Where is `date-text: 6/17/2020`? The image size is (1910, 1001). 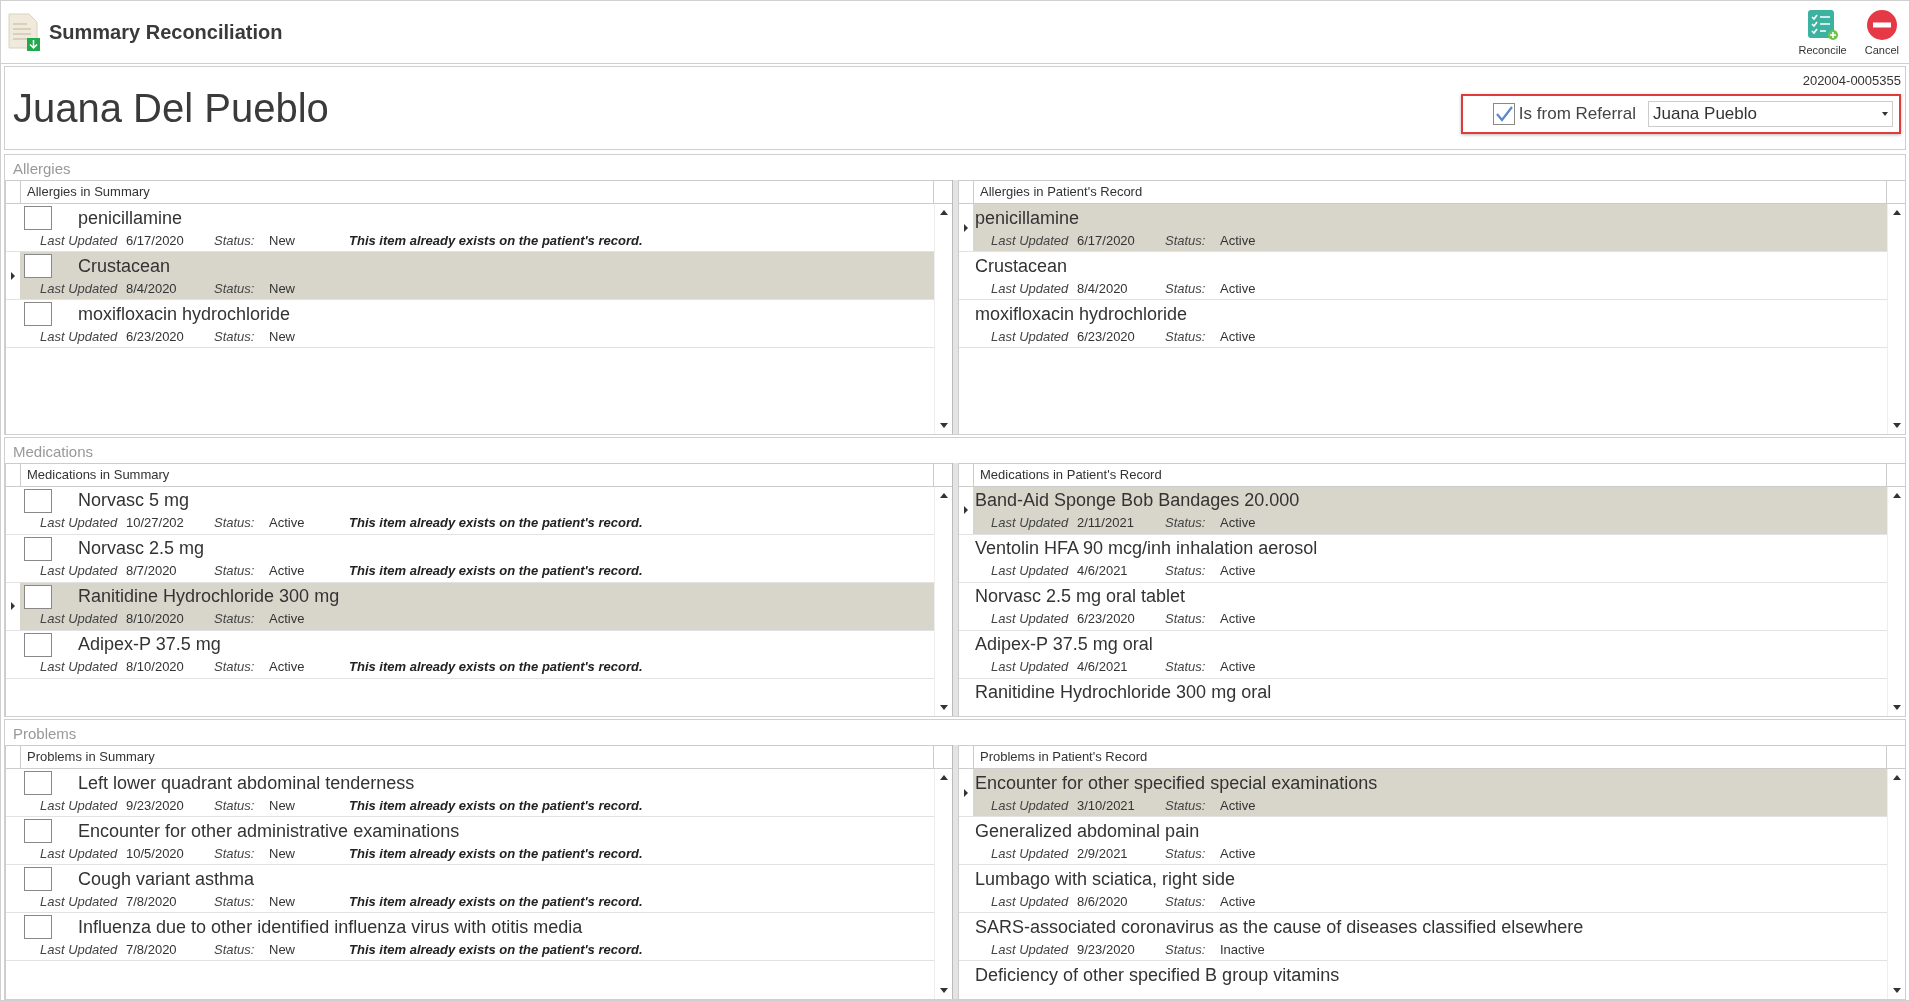
date-text: 6/17/2020 is located at coordinates (1106, 240).